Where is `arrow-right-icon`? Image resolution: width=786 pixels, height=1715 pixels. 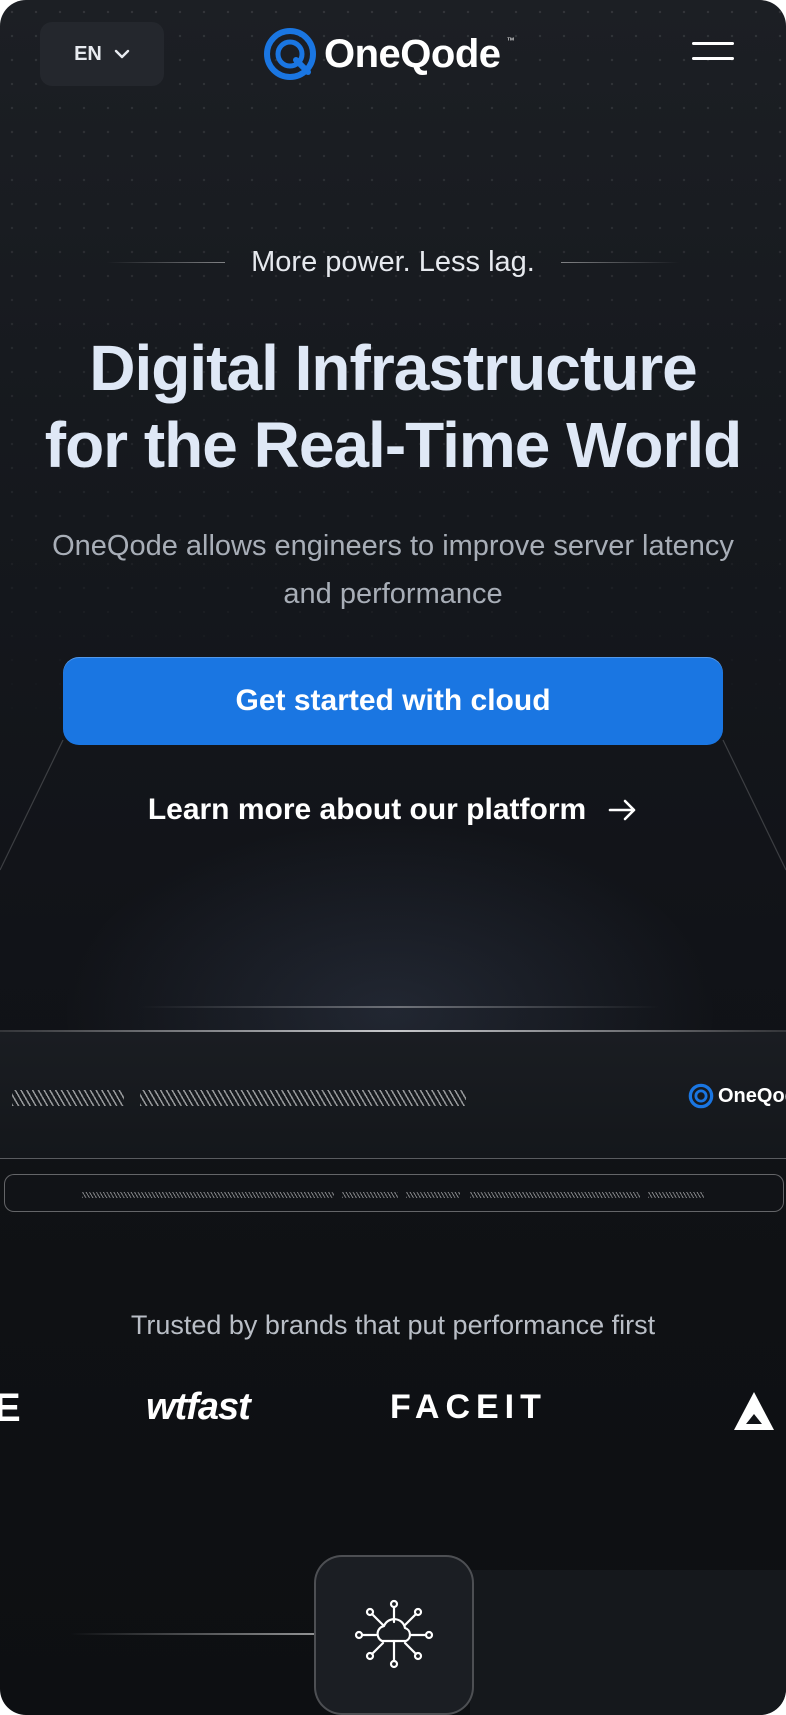
arrow-right-icon is located at coordinates (622, 810).